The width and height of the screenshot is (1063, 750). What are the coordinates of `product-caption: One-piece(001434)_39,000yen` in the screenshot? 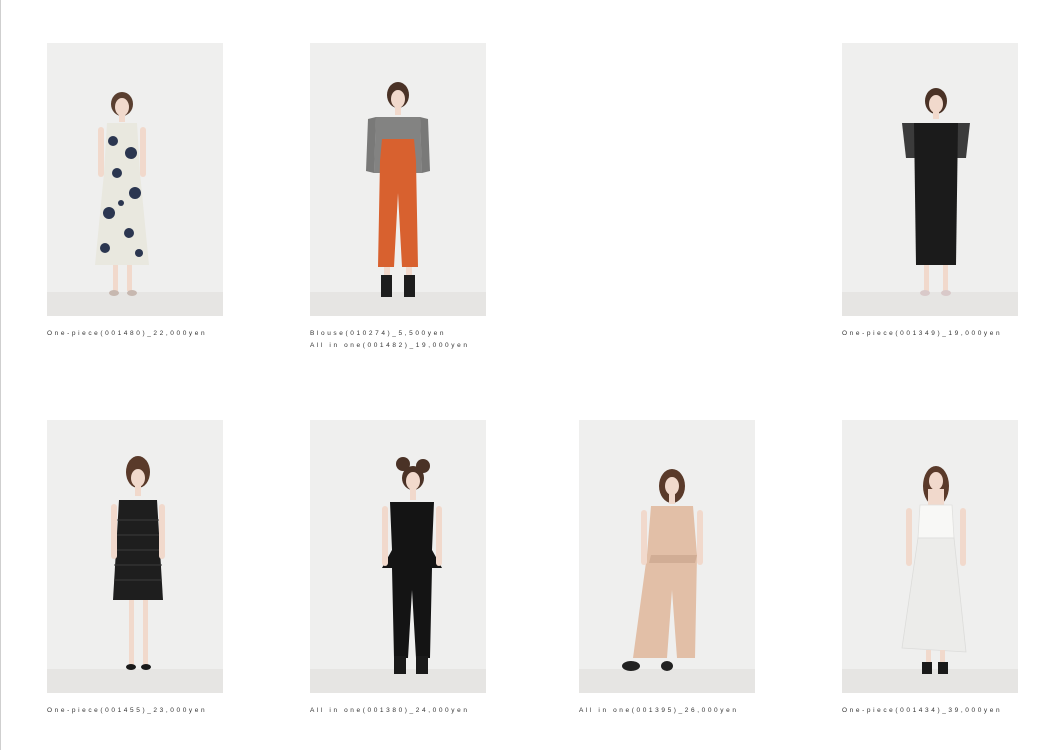 It's located at (930, 711).